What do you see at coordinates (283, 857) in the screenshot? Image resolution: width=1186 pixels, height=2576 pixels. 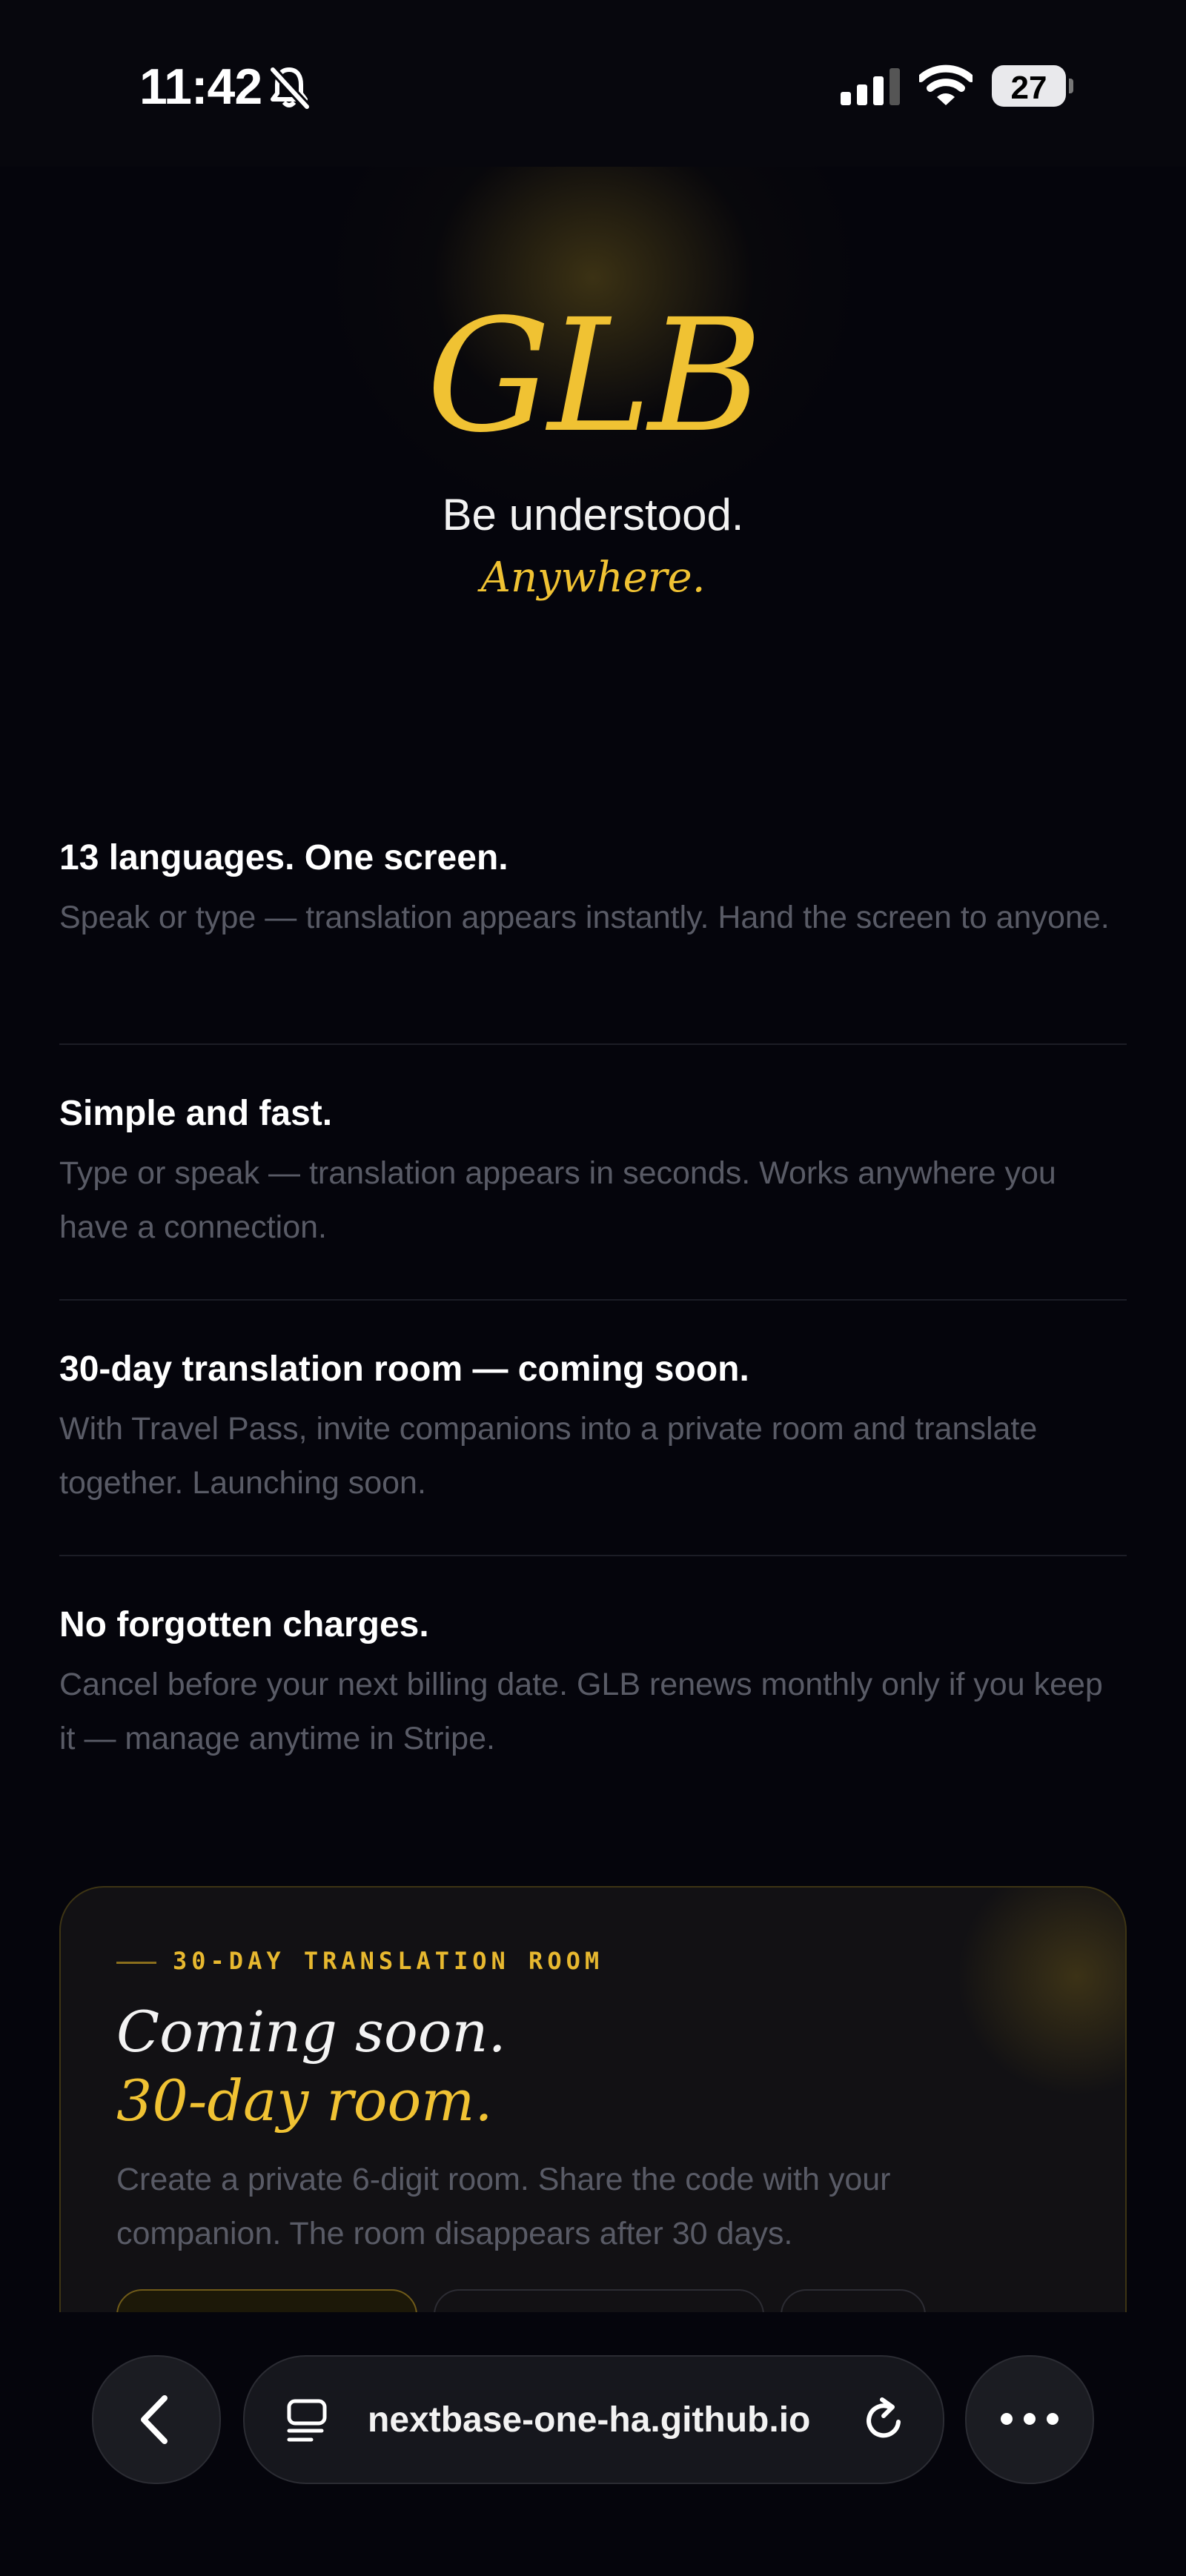 I see `feature-title: 13 languages. One screen.` at bounding box center [283, 857].